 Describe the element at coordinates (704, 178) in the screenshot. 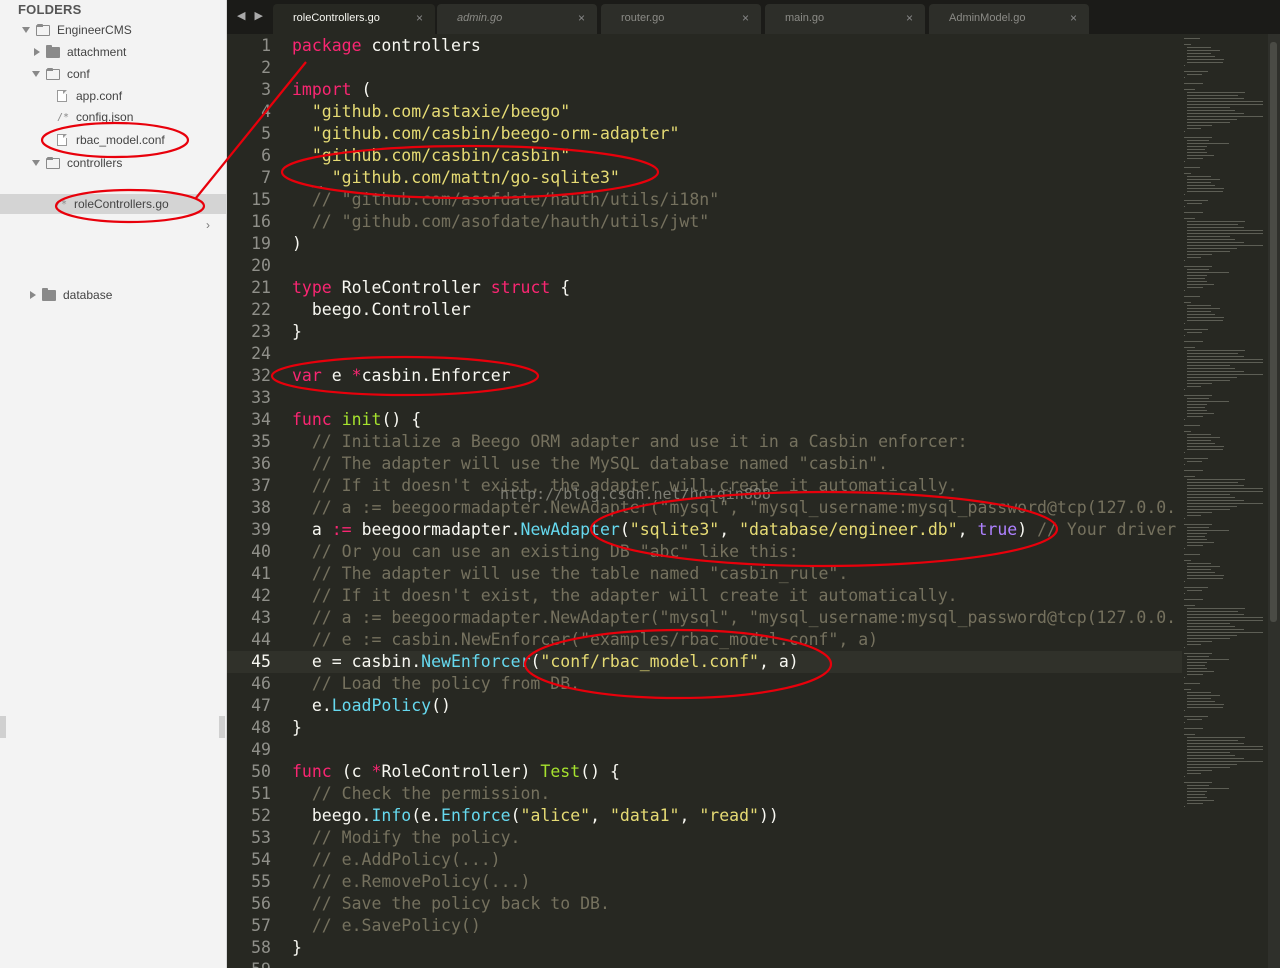

I see `code-line: 7 _ "github.com/mattn/go-sqlite3"` at that location.